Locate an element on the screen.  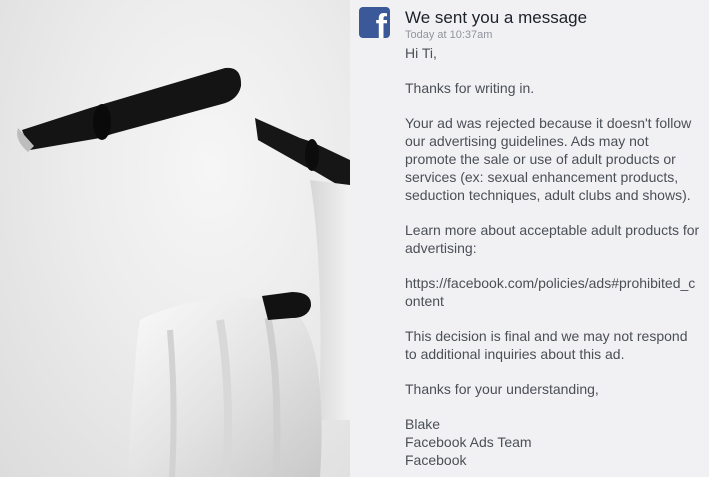
signature-name: Blake is located at coordinates (423, 424).